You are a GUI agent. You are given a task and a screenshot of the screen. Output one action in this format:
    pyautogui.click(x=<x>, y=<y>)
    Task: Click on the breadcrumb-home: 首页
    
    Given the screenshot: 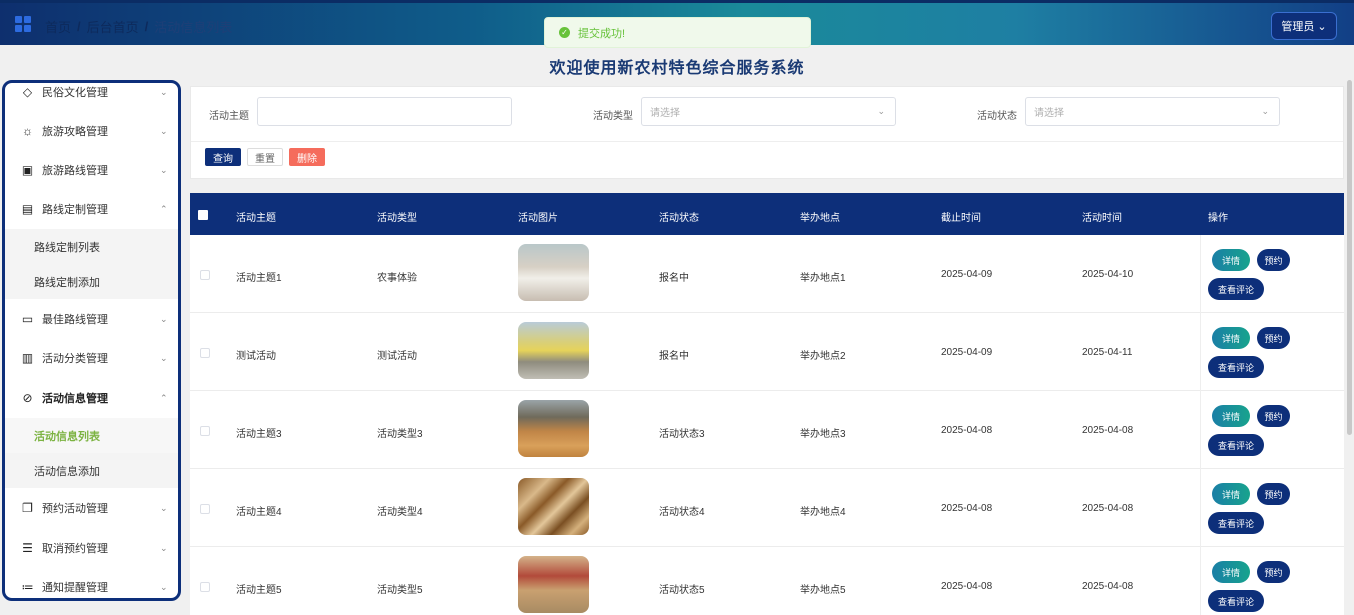 What is the action you would take?
    pyautogui.click(x=58, y=26)
    